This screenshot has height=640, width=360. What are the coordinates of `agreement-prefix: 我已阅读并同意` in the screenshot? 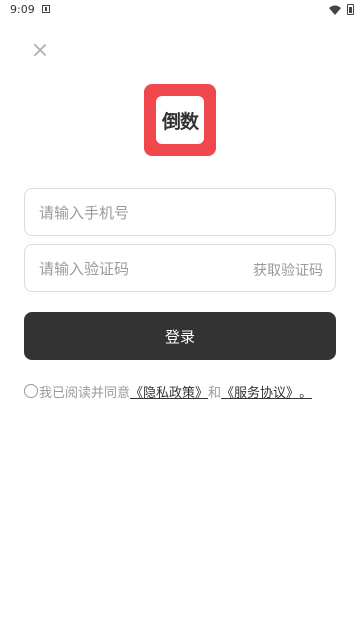 It's located at (85, 393).